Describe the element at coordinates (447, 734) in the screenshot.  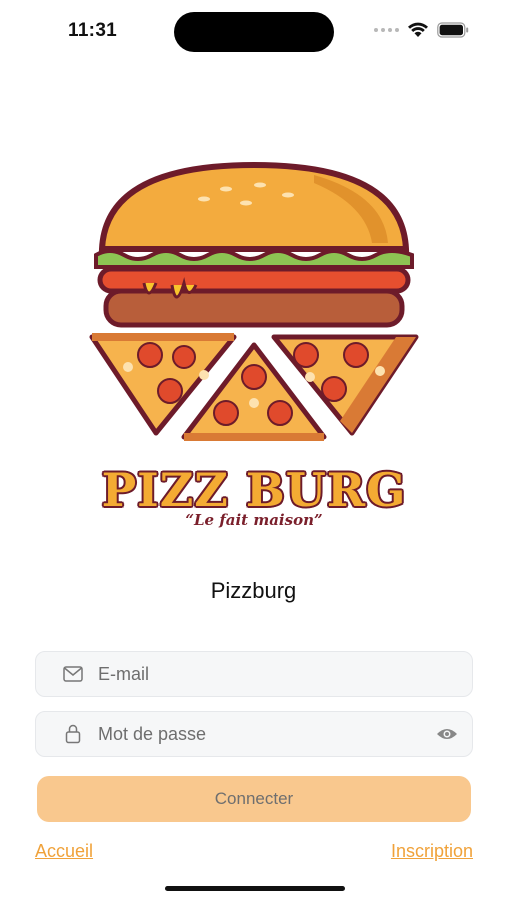
I see `eye-icon` at that location.